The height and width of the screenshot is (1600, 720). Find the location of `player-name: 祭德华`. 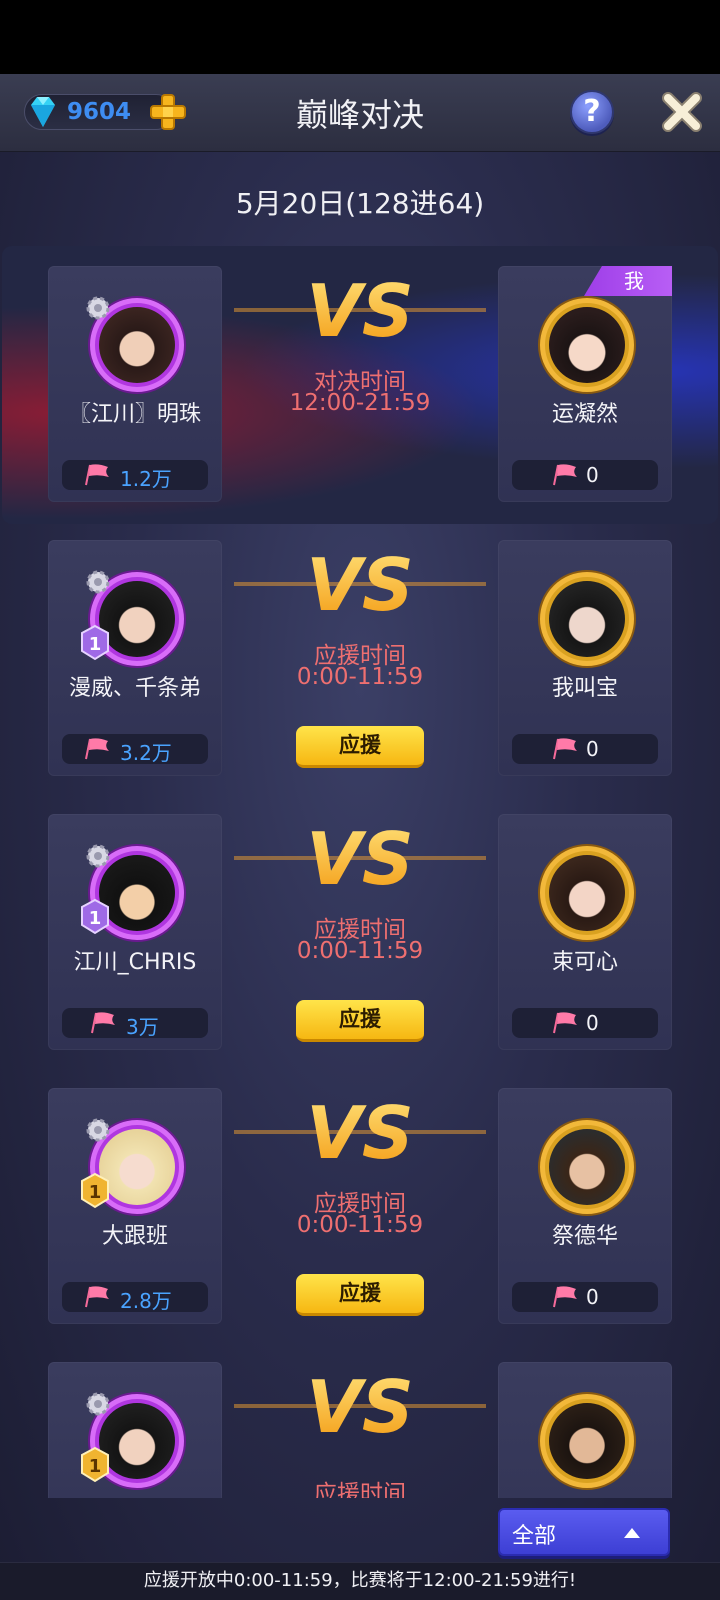

player-name: 祭德华 is located at coordinates (584, 1236).